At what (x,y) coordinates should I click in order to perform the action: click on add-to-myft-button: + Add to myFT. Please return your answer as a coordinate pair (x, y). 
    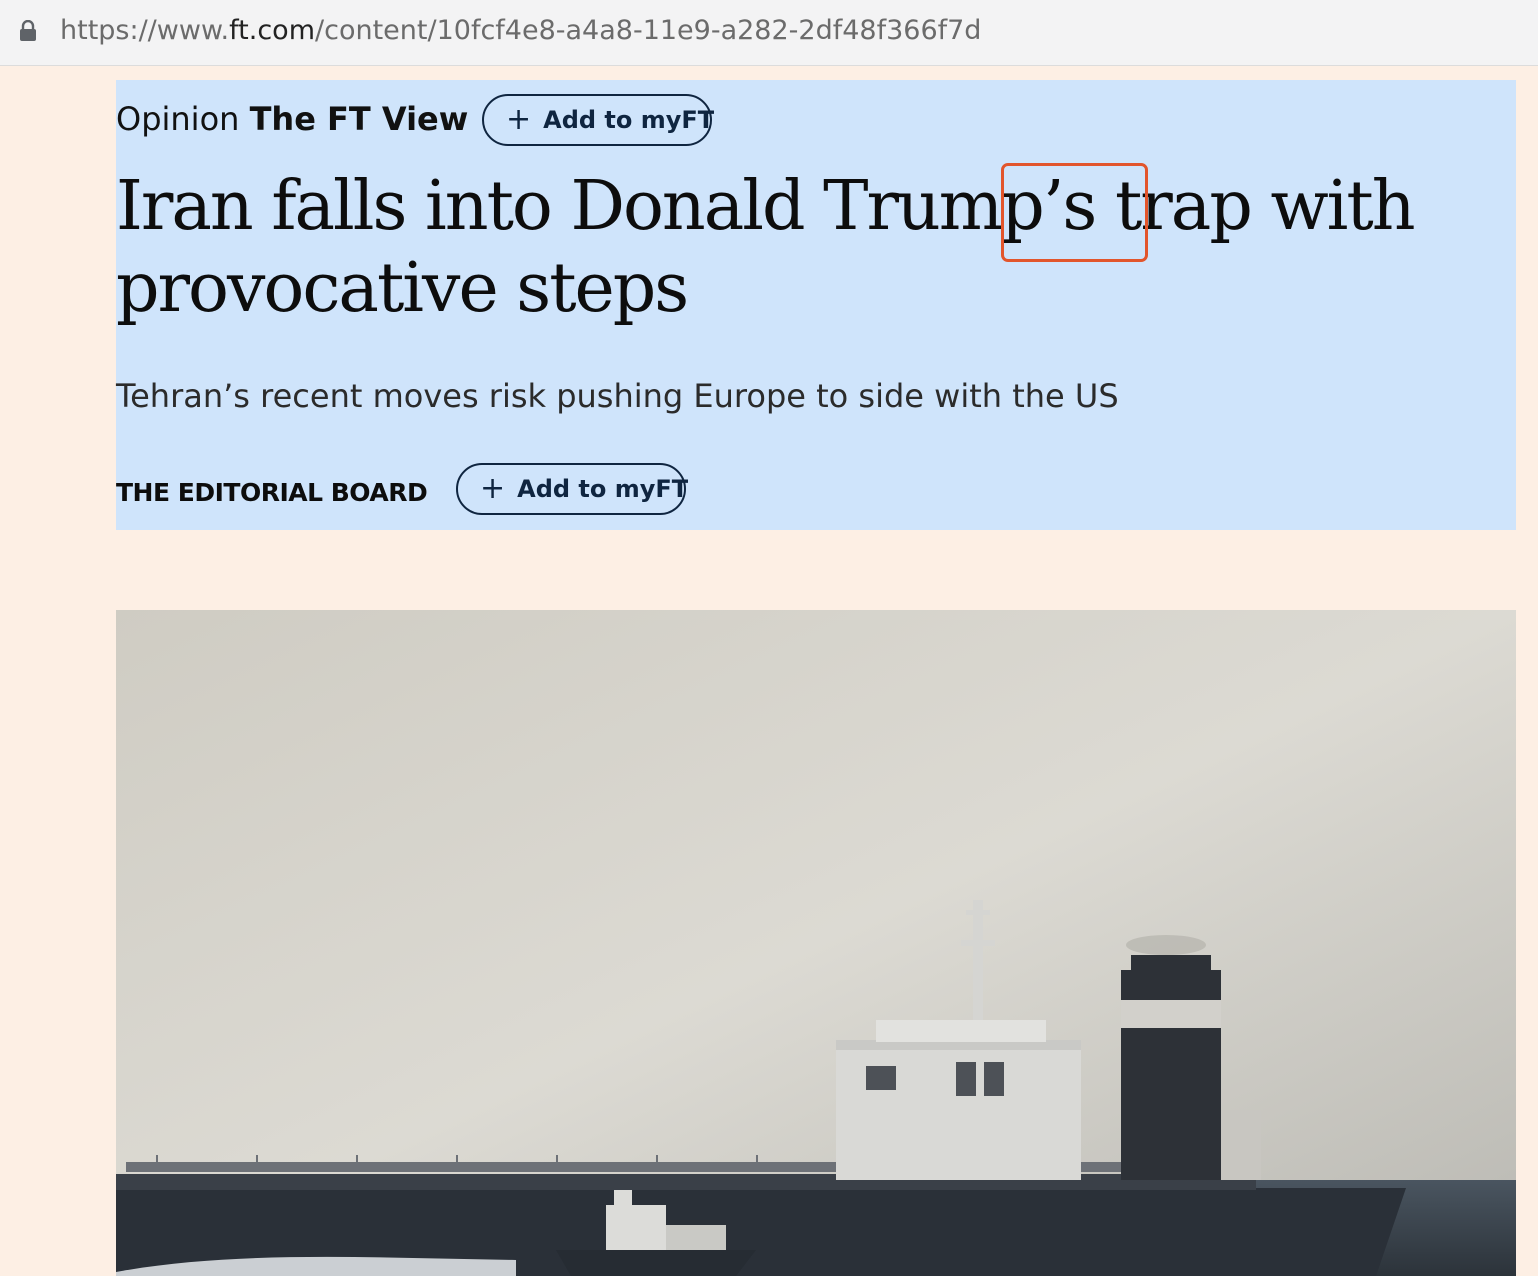
    Looking at the image, I should click on (598, 120).